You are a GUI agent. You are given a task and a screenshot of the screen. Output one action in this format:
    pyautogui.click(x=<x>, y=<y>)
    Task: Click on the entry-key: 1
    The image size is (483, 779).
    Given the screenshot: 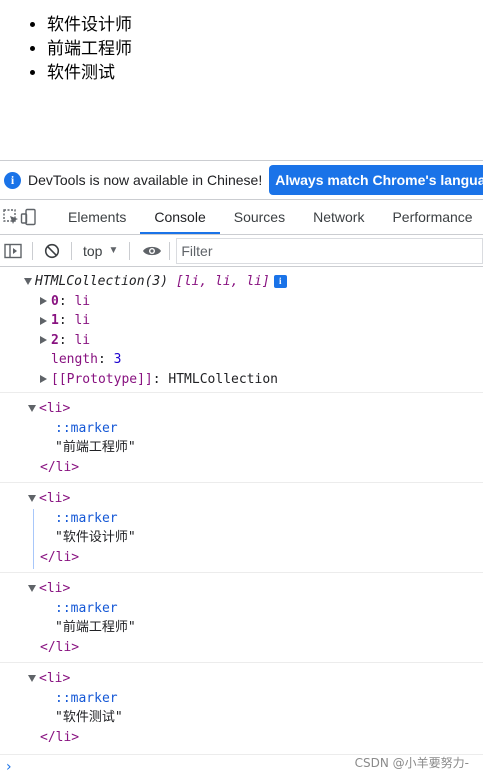 What is the action you would take?
    pyautogui.click(x=55, y=320)
    